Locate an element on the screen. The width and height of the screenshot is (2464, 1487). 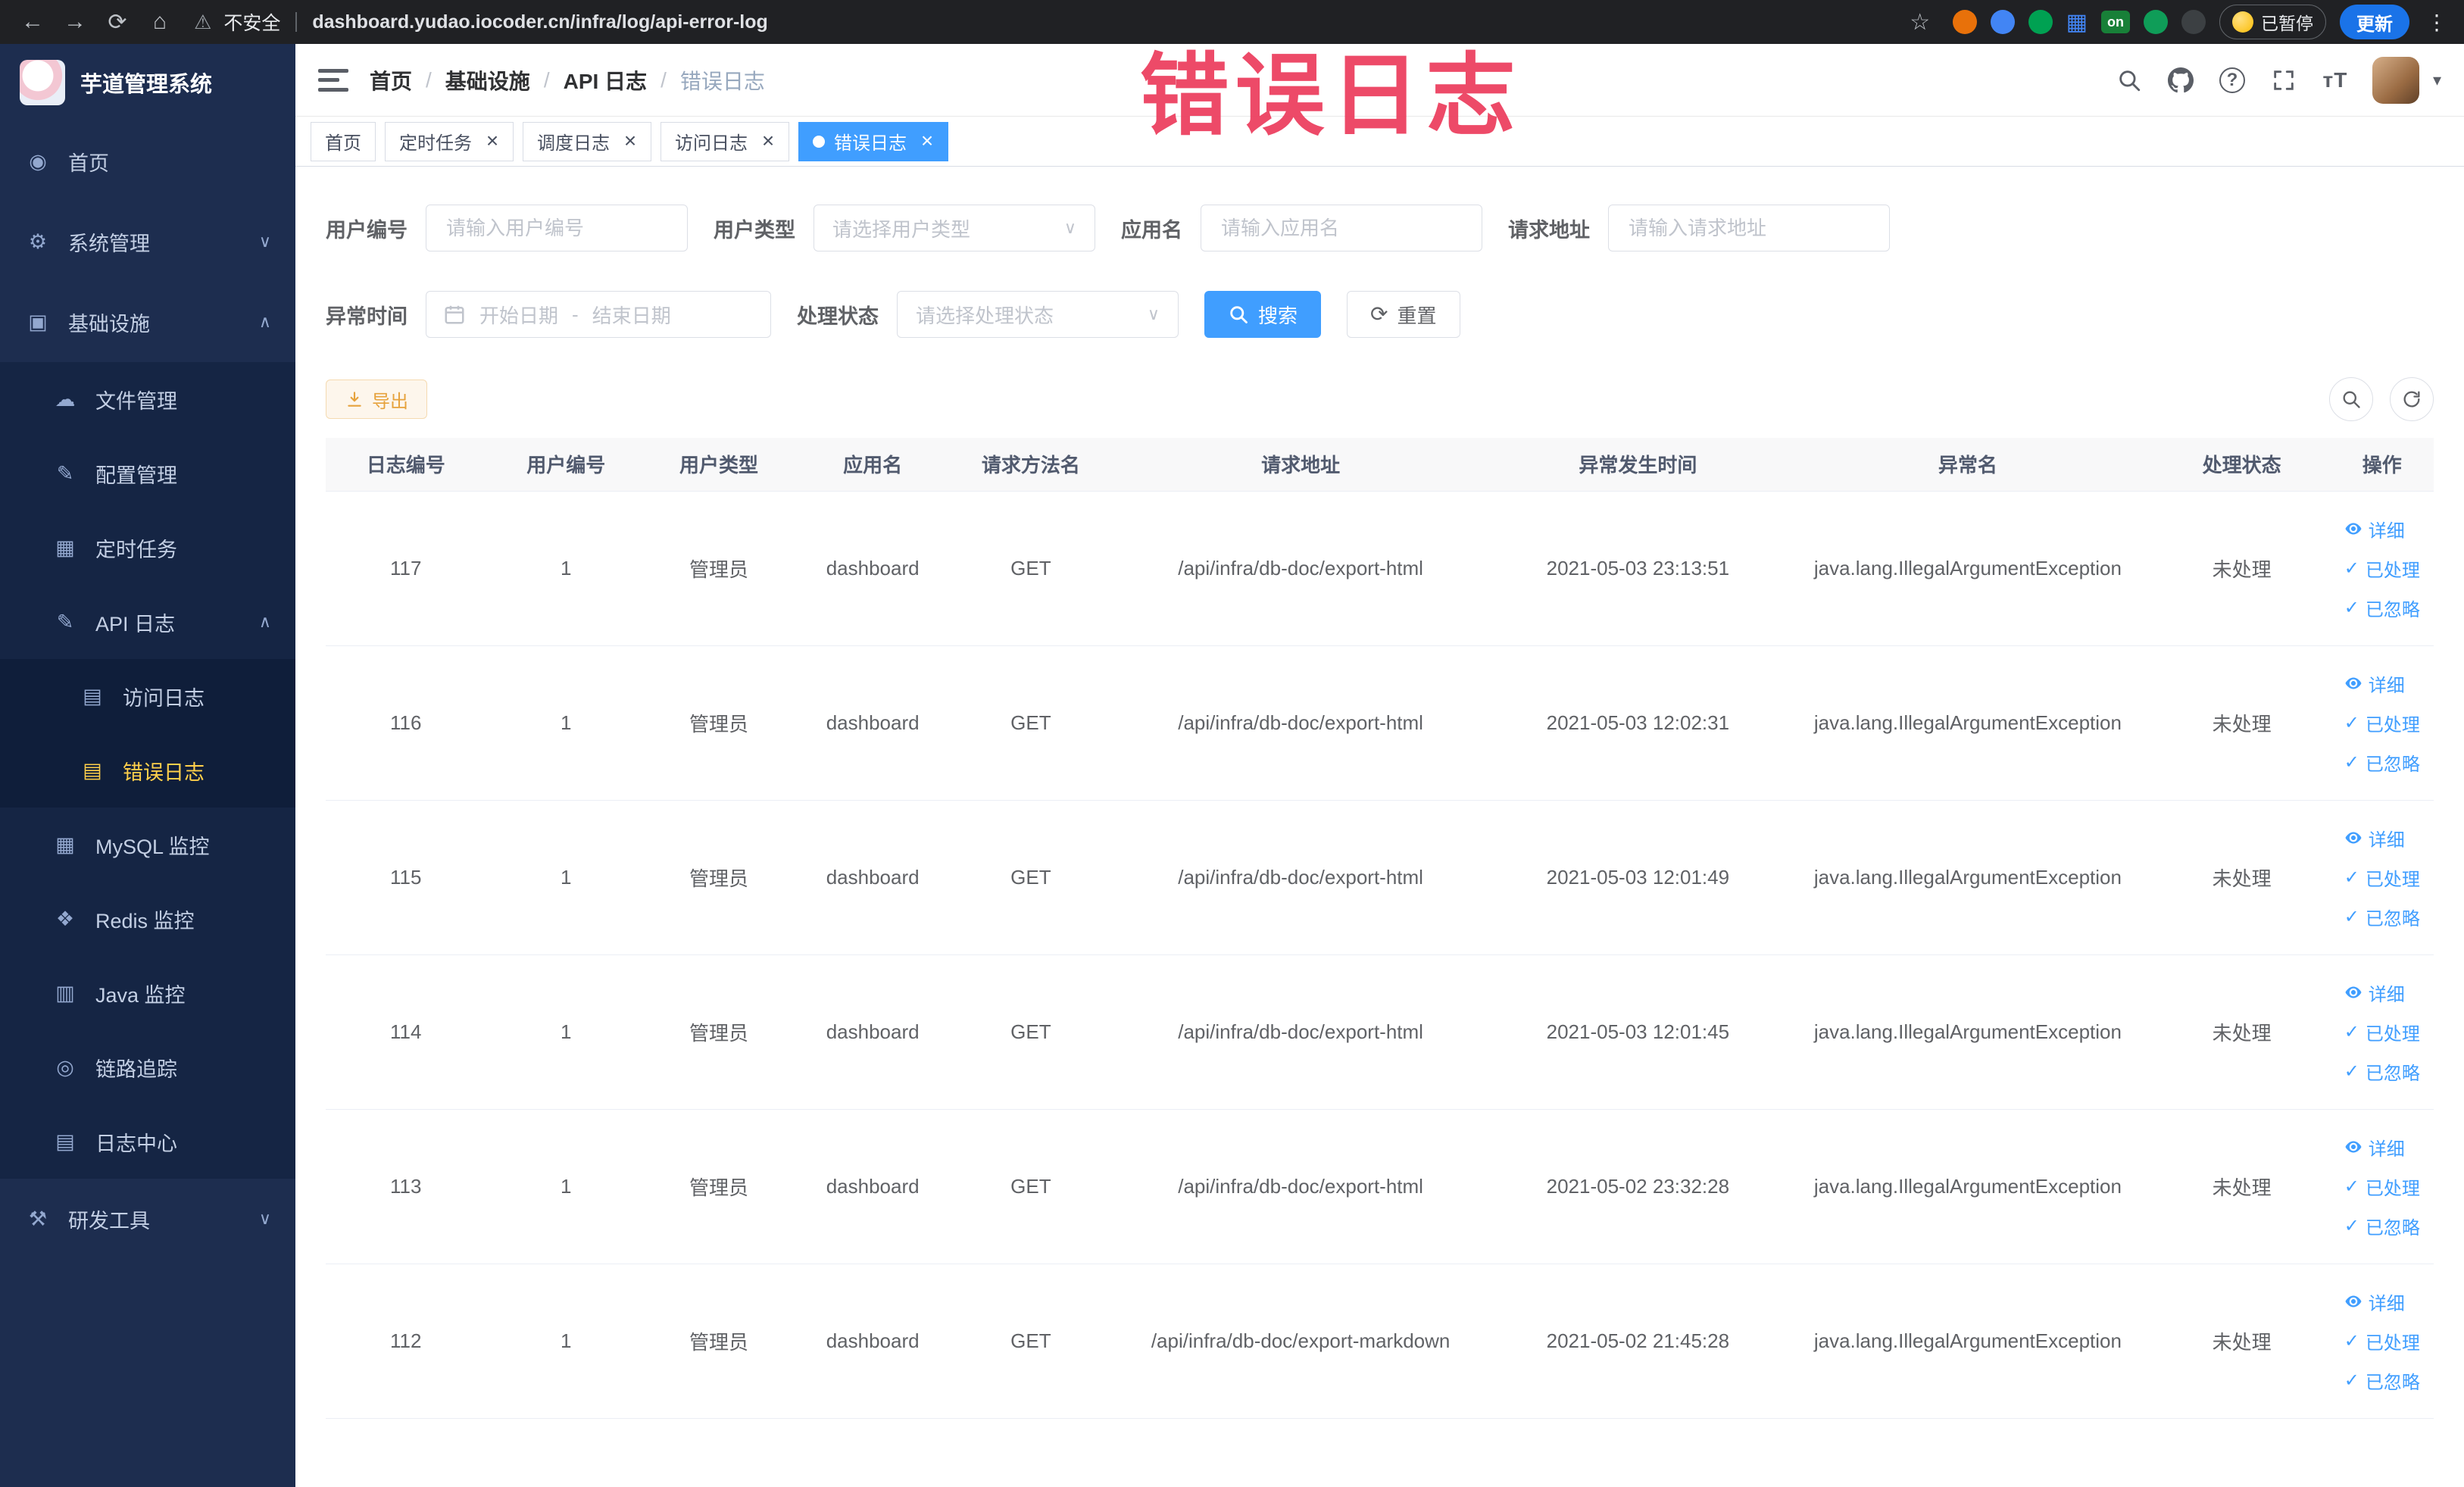
chevron-down-icon: ▾ is located at coordinates (2437, 80).